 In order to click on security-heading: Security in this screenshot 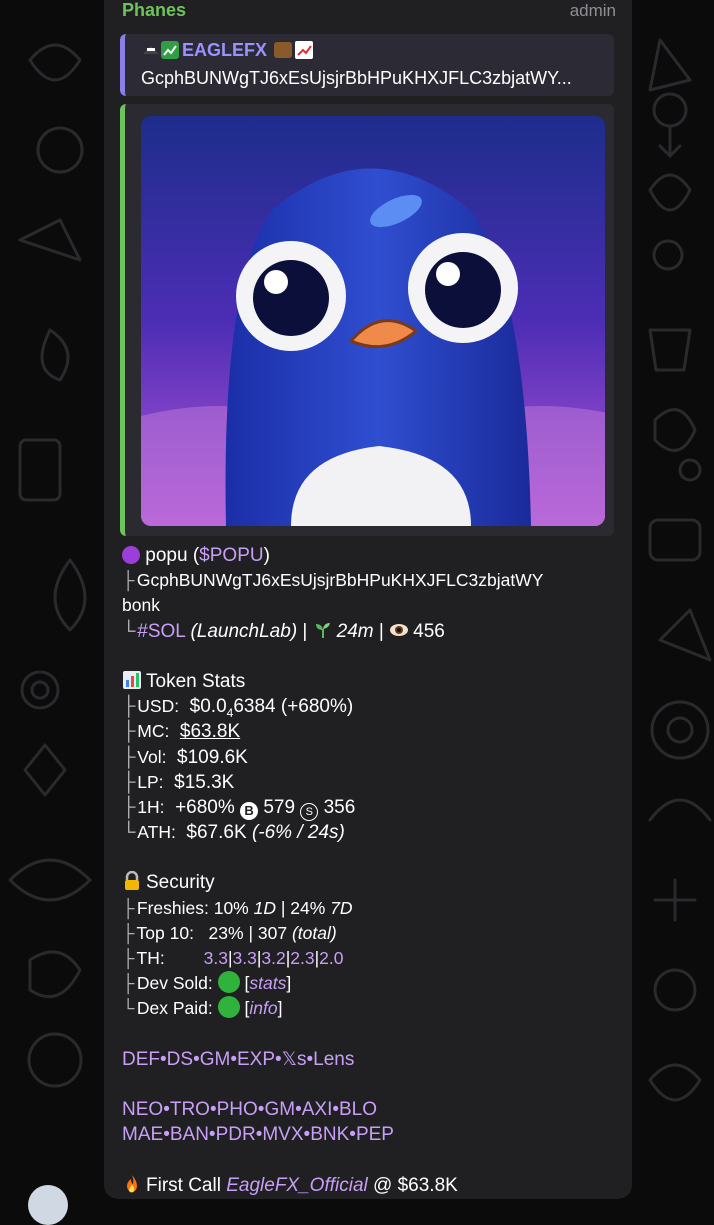, I will do `click(180, 883)`.